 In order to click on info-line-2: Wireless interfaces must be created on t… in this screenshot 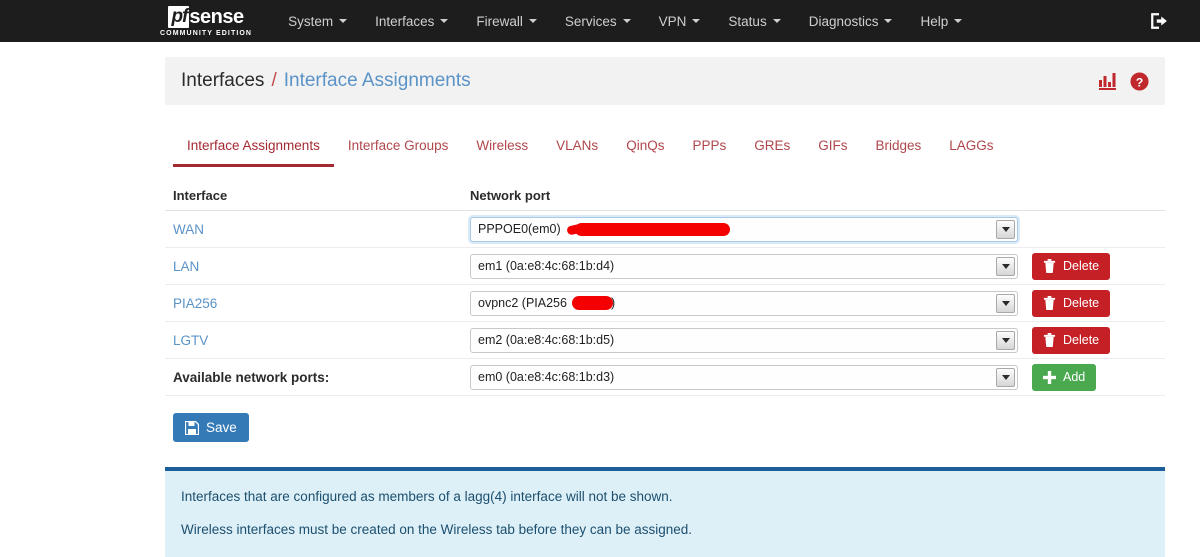, I will do `click(437, 529)`.